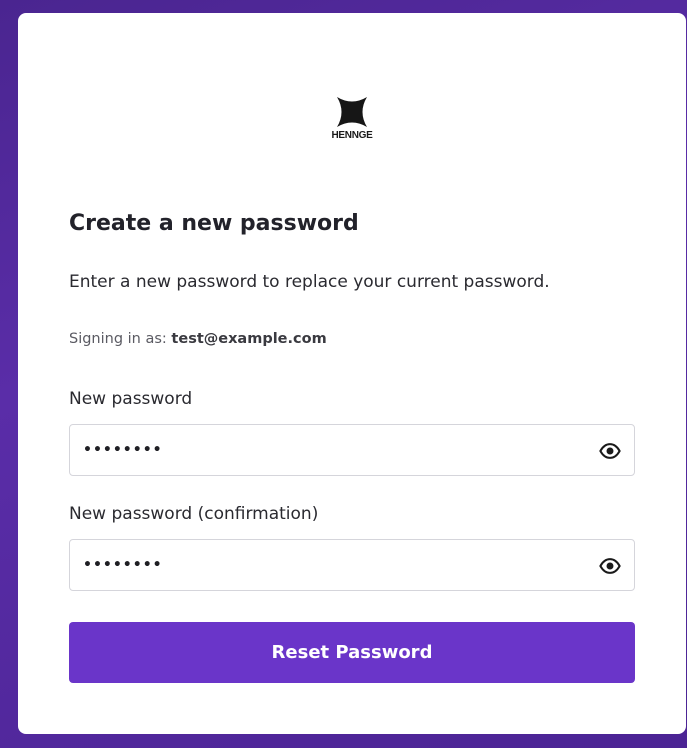  I want to click on confirm-password-input, so click(333, 565).